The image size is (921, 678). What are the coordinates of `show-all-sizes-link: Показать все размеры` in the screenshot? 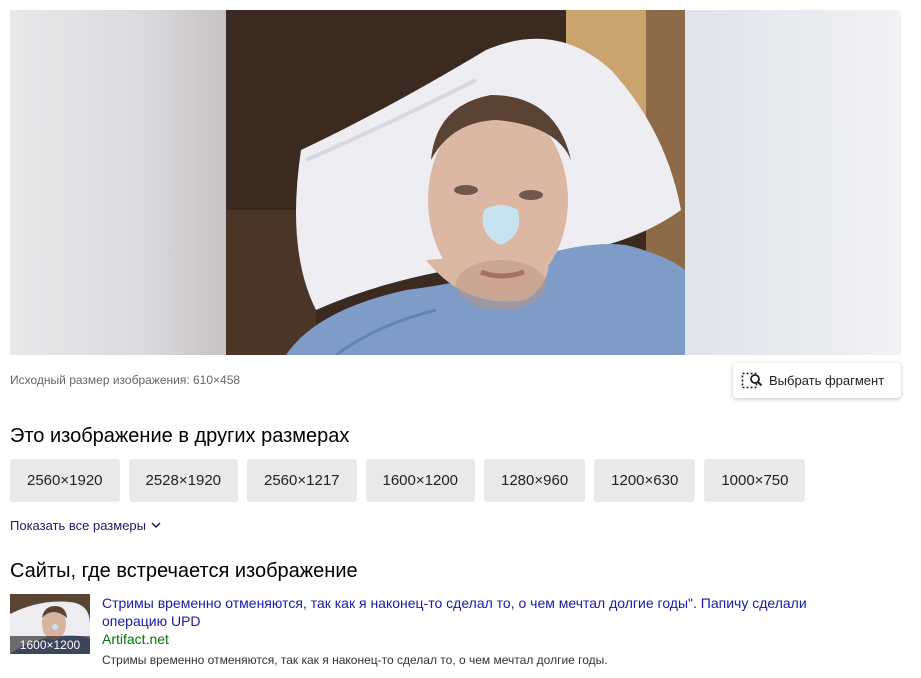 It's located at (85, 525).